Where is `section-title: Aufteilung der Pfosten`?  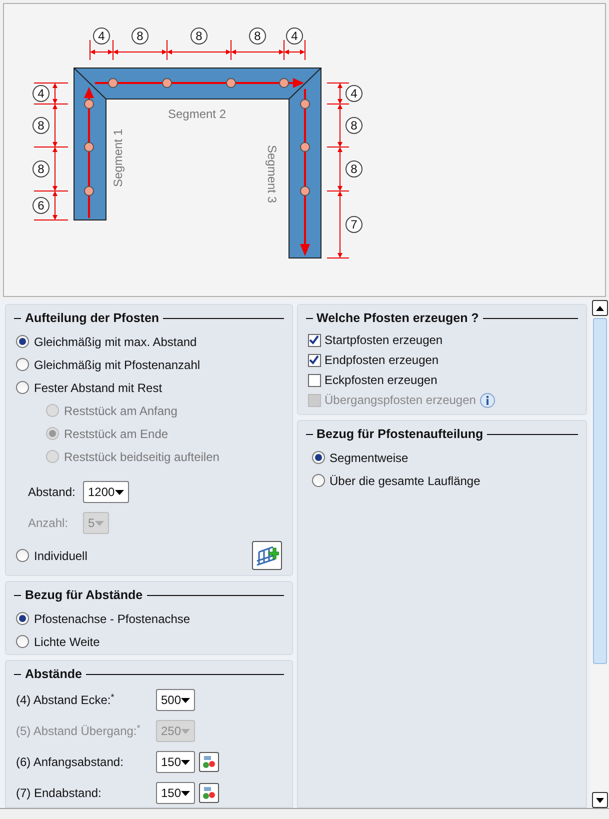 section-title: Aufteilung der Pfosten is located at coordinates (92, 318).